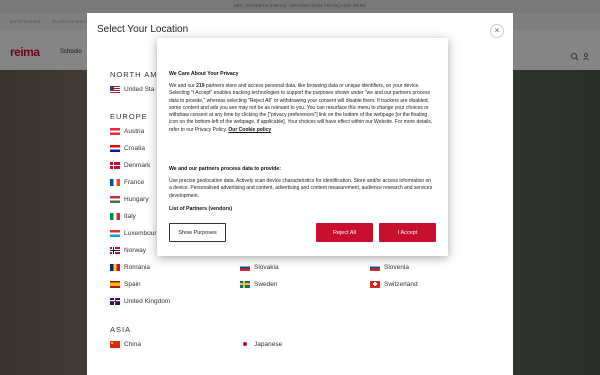  I want to click on flag-romania-icon, so click(115, 267).